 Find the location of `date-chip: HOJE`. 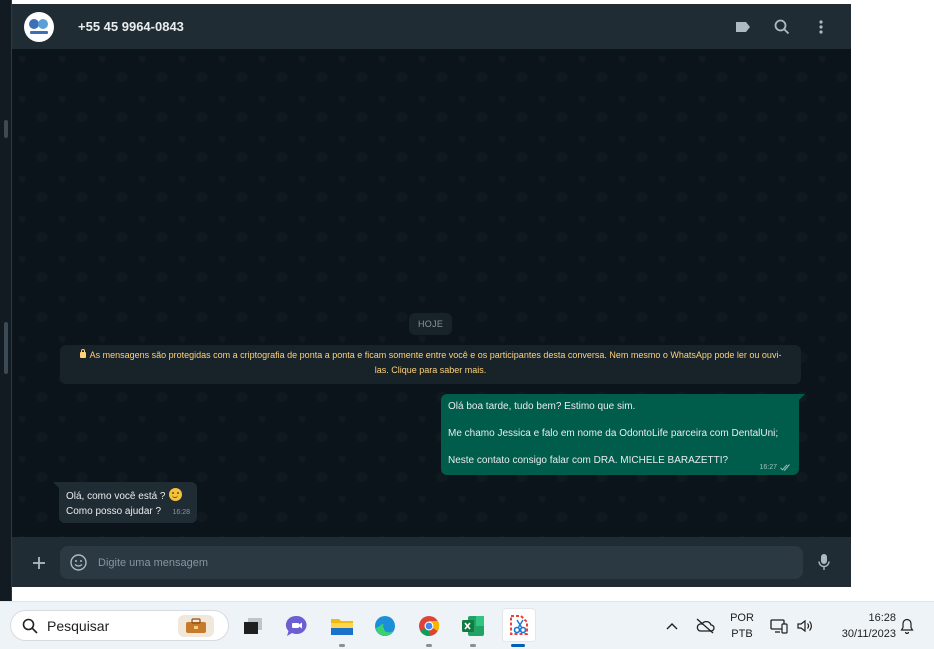

date-chip: HOJE is located at coordinates (431, 324).